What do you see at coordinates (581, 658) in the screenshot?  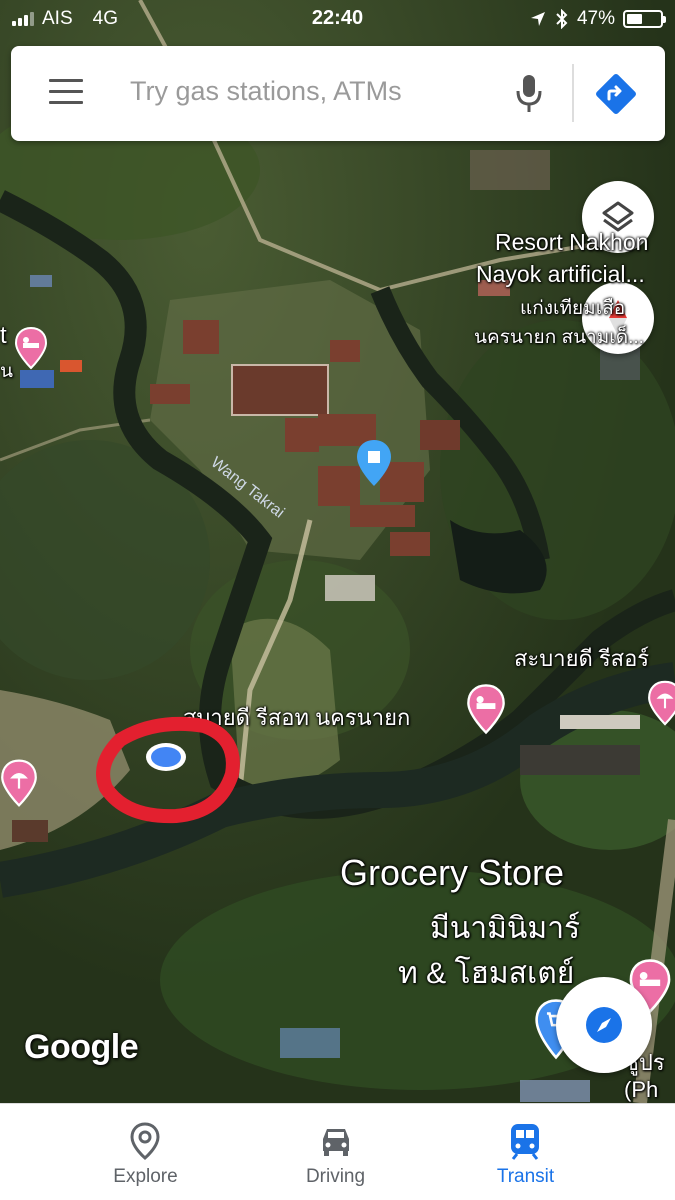 I see `place-label-sabai-dee-right: สะบายดี รีสอร์` at bounding box center [581, 658].